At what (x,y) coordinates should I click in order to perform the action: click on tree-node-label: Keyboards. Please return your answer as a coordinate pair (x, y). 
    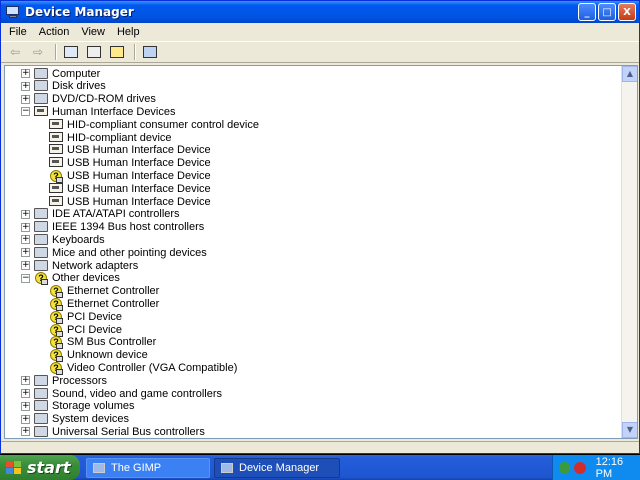
    Looking at the image, I should click on (78, 239).